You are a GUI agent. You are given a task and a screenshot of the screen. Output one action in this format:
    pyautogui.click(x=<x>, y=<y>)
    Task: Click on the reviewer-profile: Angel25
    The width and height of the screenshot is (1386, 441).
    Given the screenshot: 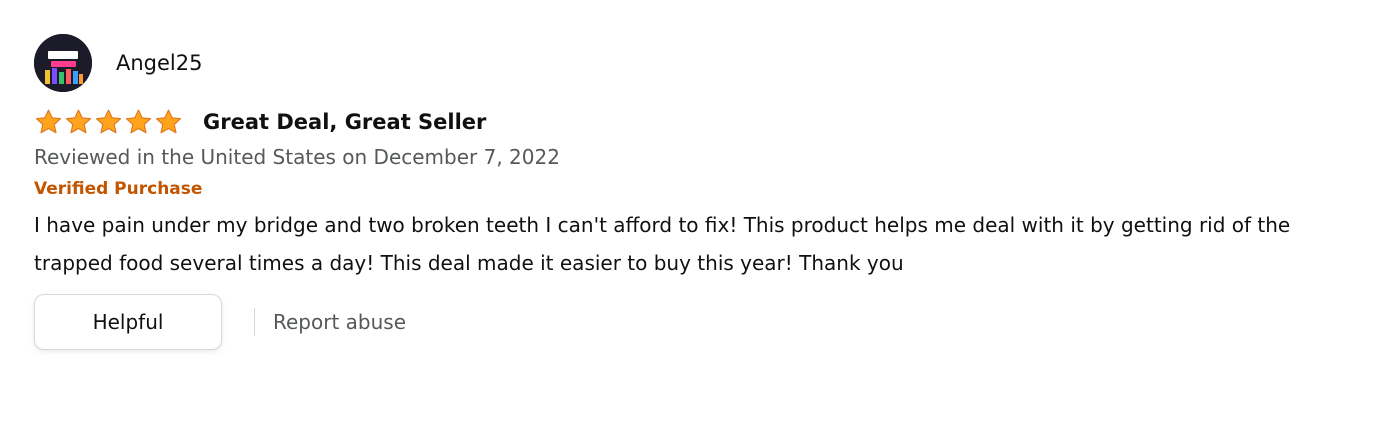 What is the action you would take?
    pyautogui.click(x=699, y=63)
    